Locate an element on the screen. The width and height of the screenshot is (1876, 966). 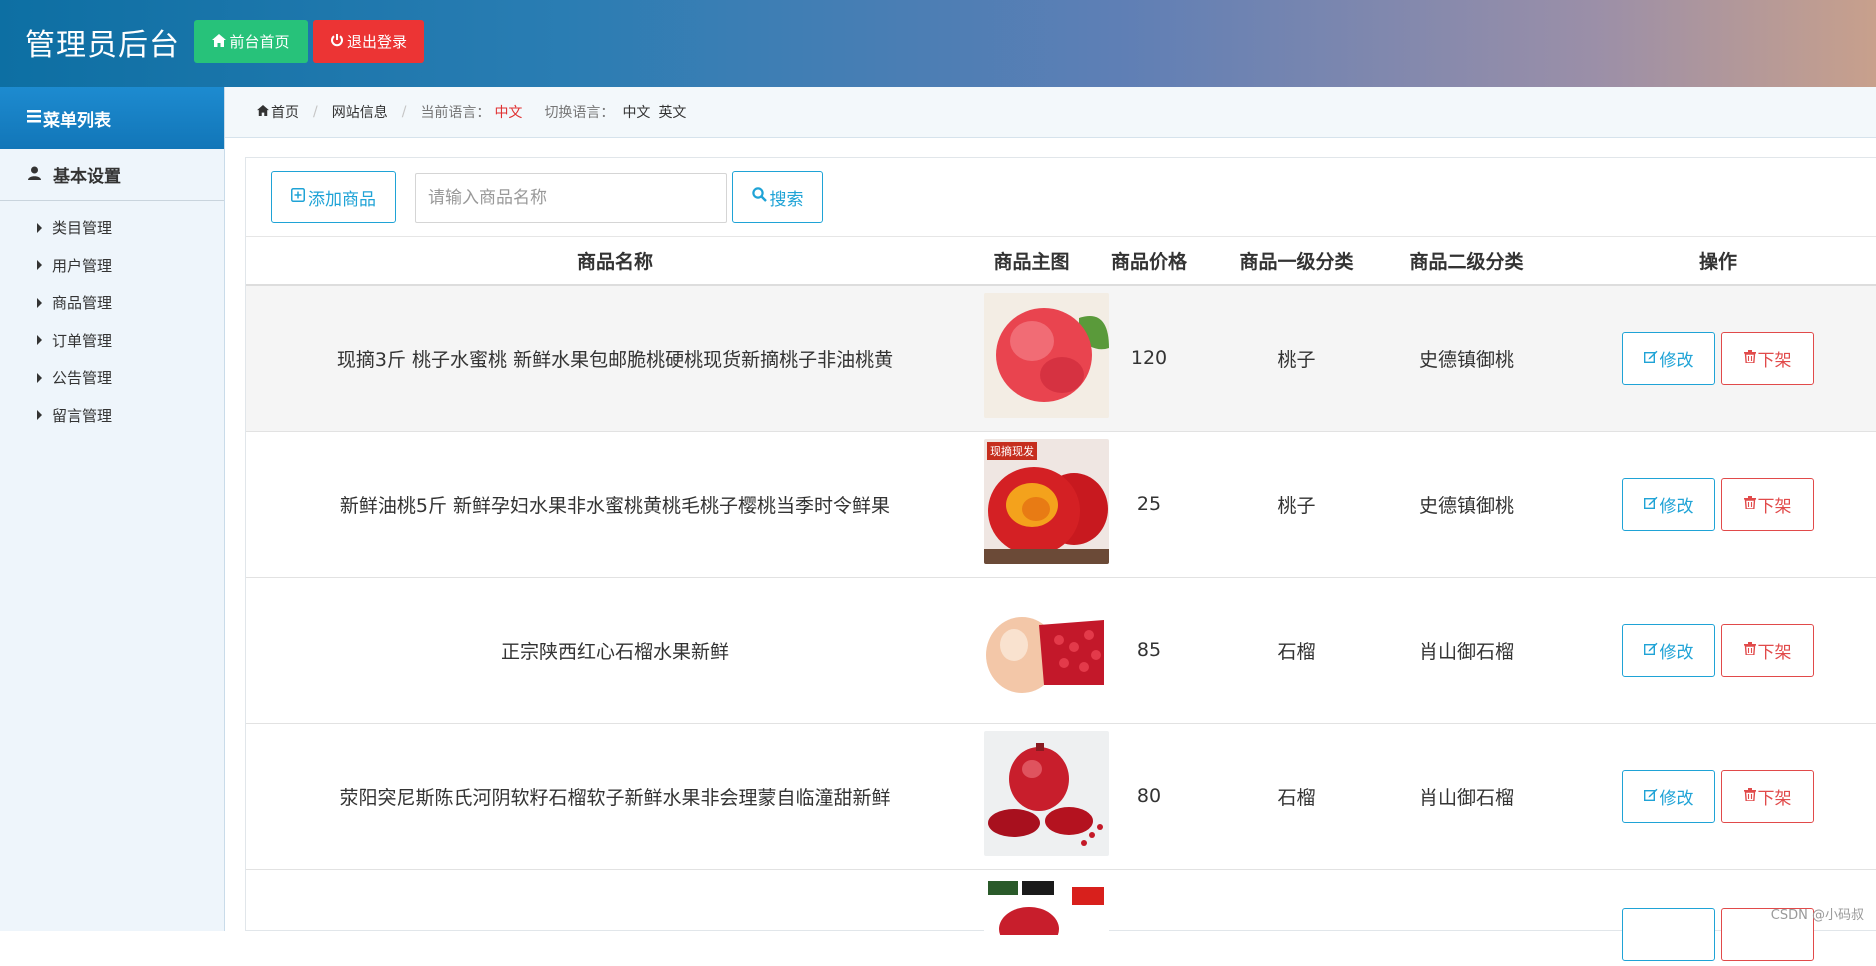
user-icon is located at coordinates (34, 175).